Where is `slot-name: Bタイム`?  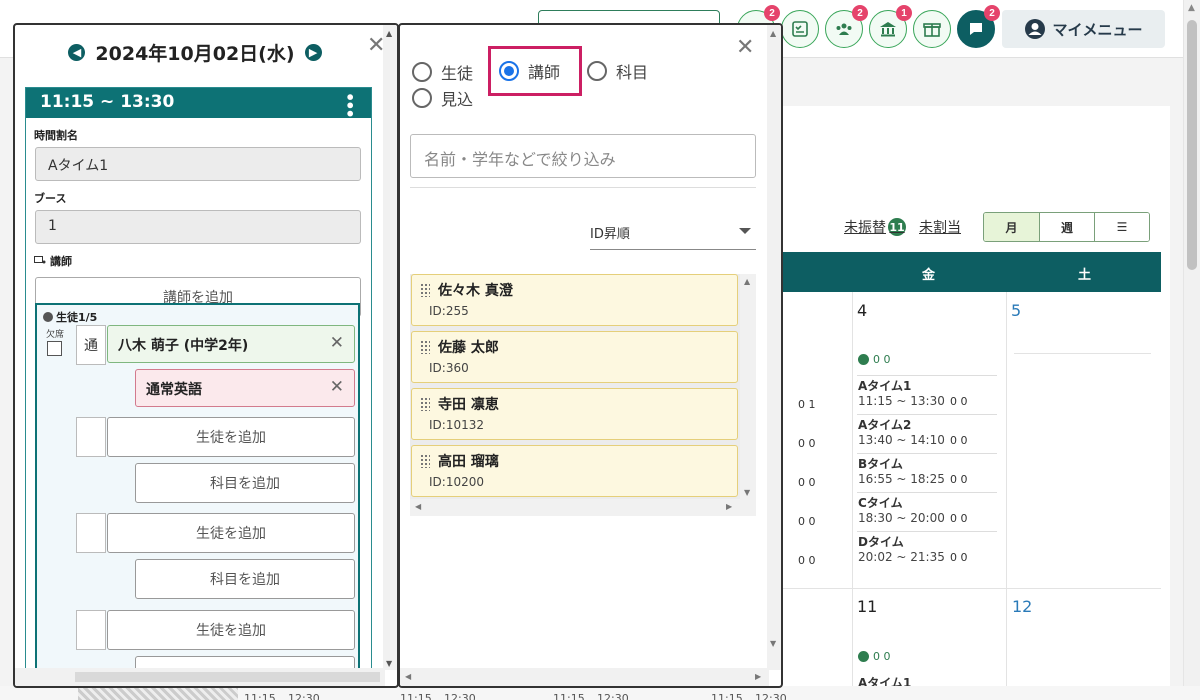 slot-name: Bタイム is located at coordinates (880, 464).